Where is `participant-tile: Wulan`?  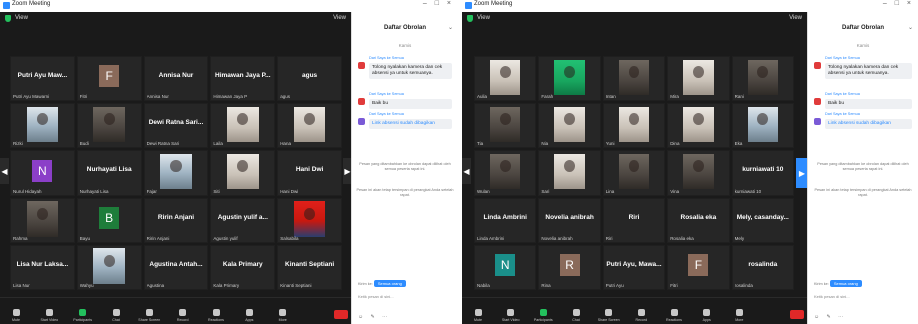
participant-tile: Wulan is located at coordinates (505, 173).